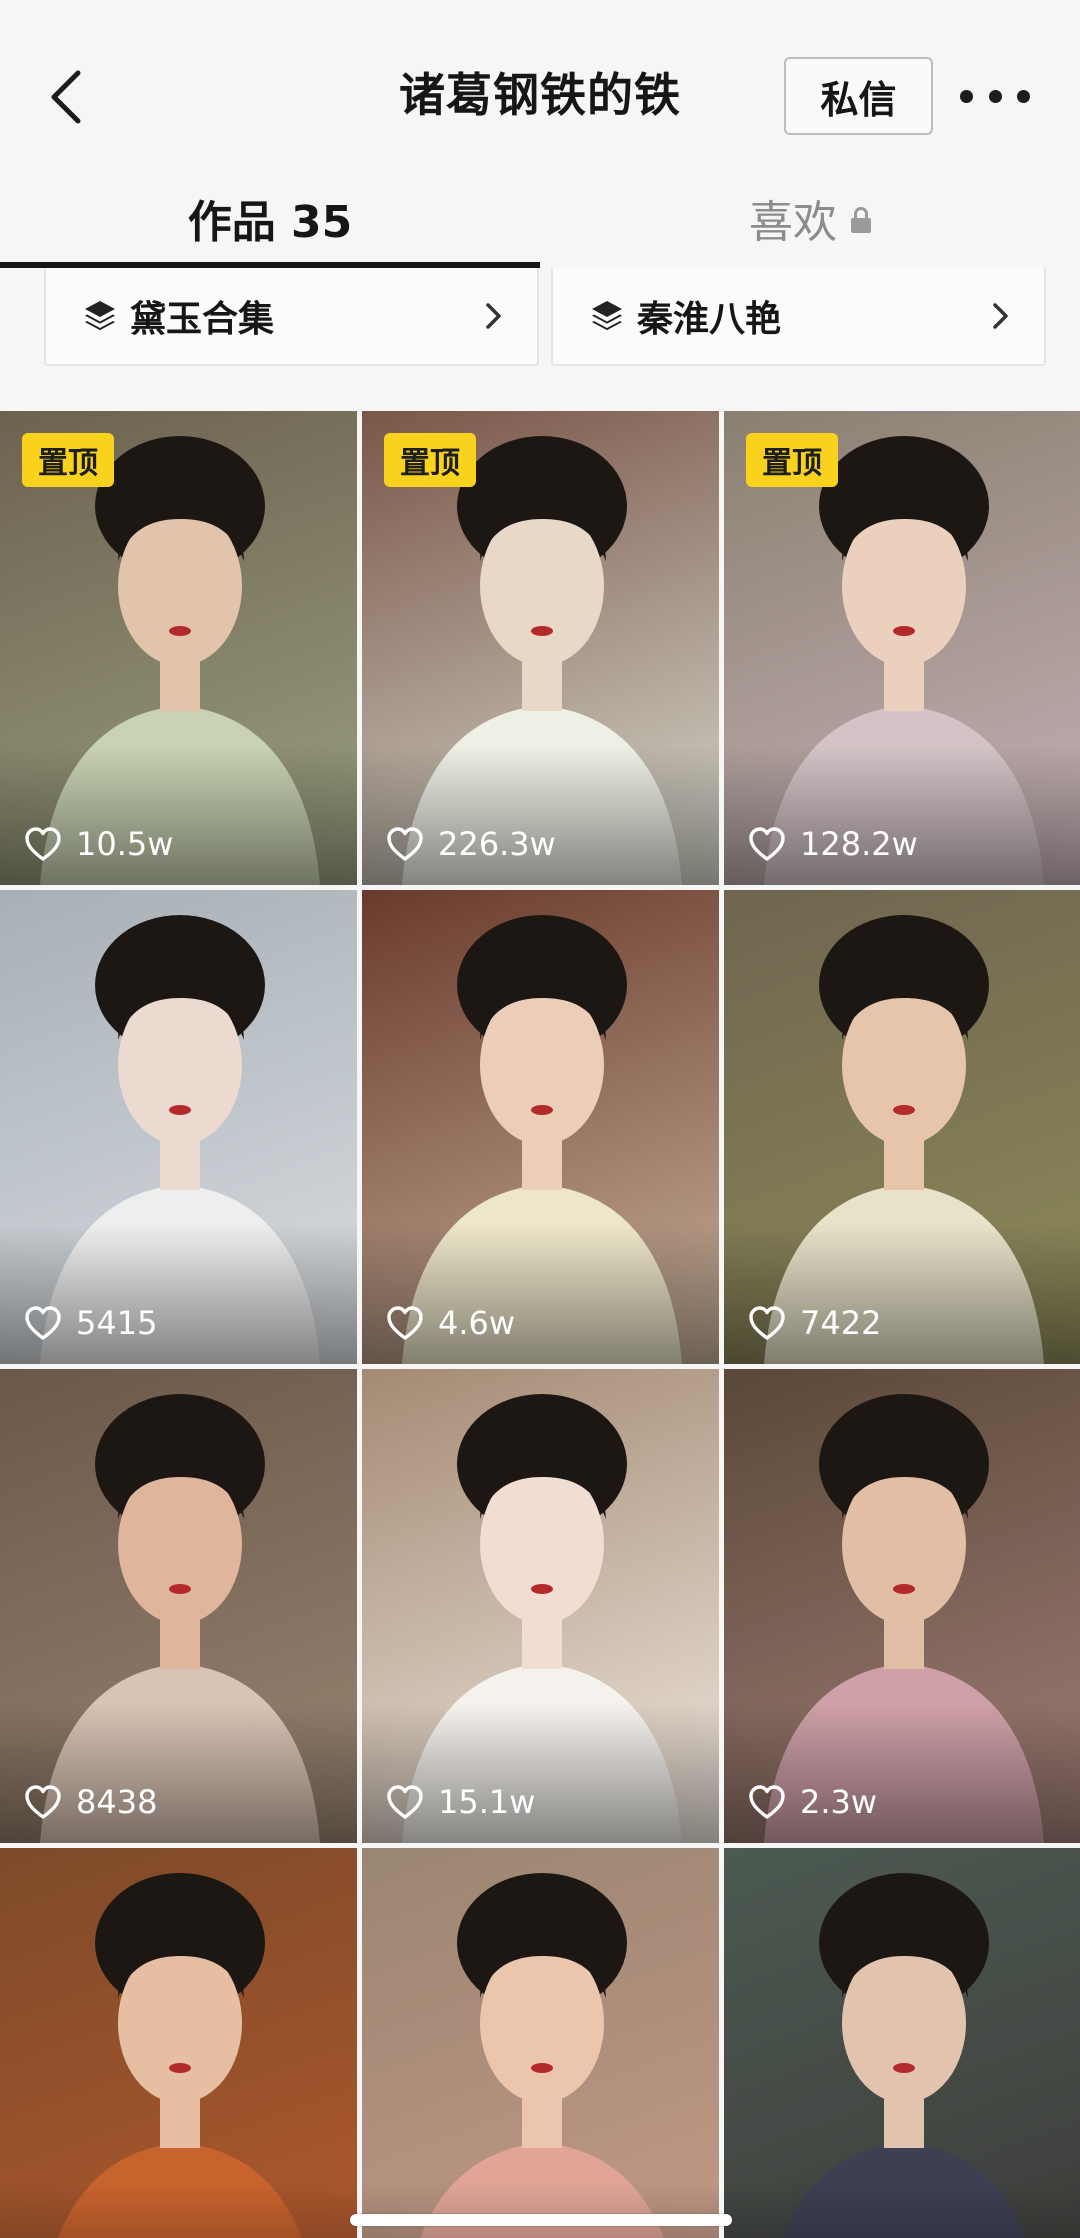 The image size is (1080, 2238). I want to click on like-count: 5415, so click(90, 1323).